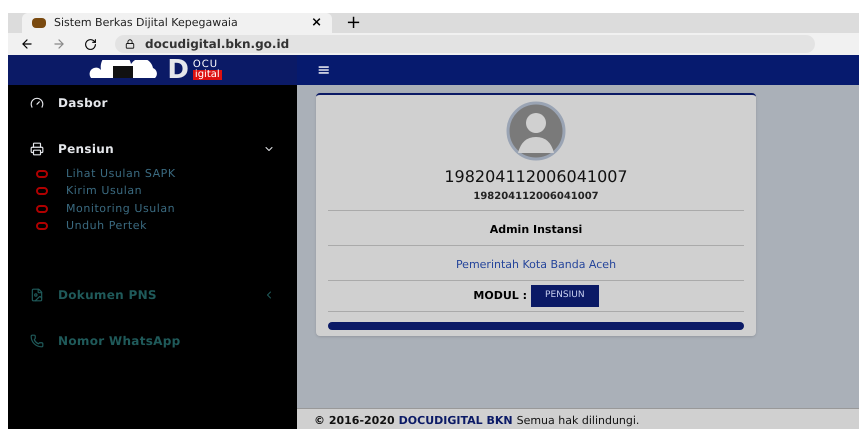 The width and height of the screenshot is (859, 429). What do you see at coordinates (536, 177) in the screenshot?
I see `user-name: 198204112006041007` at bounding box center [536, 177].